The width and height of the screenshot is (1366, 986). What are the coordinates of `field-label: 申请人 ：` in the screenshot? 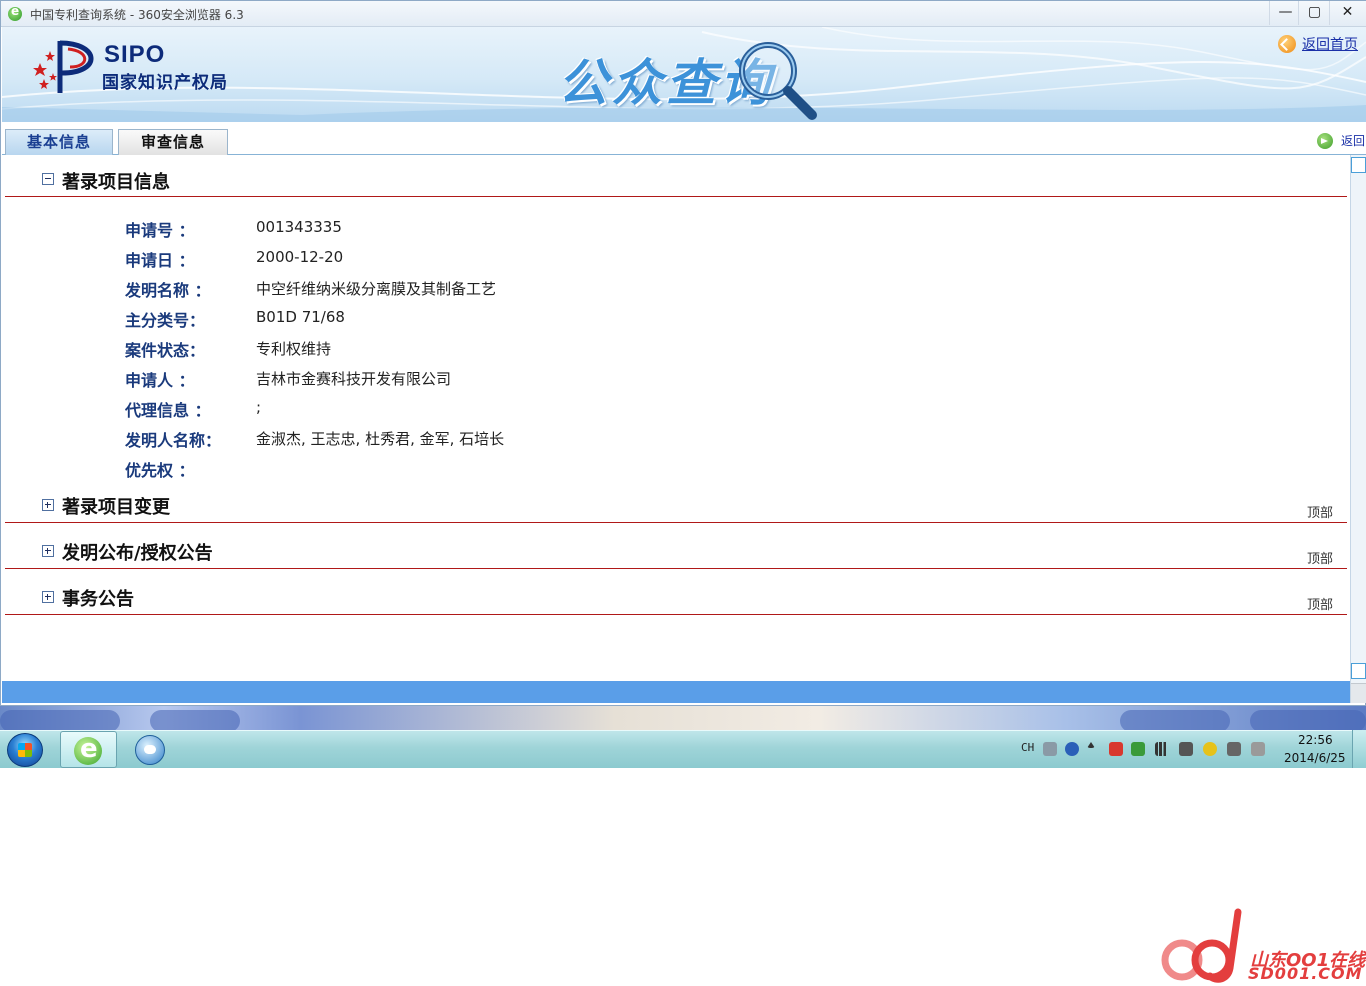 It's located at (160, 380).